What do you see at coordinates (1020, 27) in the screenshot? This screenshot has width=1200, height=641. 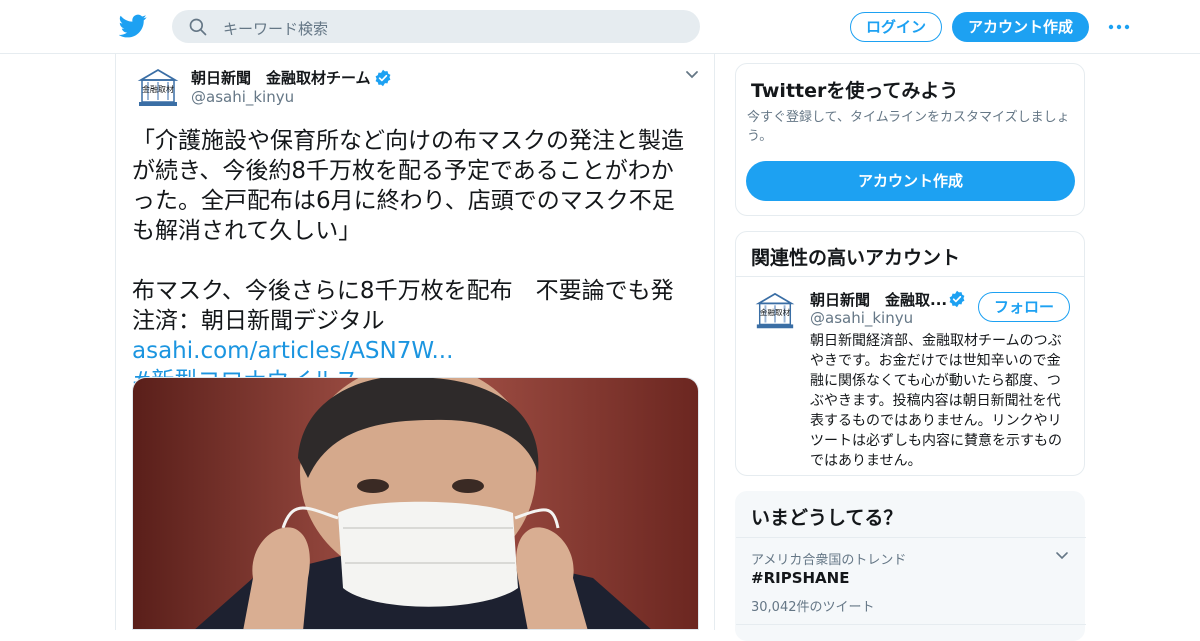 I see `signup-button: アカウント作成` at bounding box center [1020, 27].